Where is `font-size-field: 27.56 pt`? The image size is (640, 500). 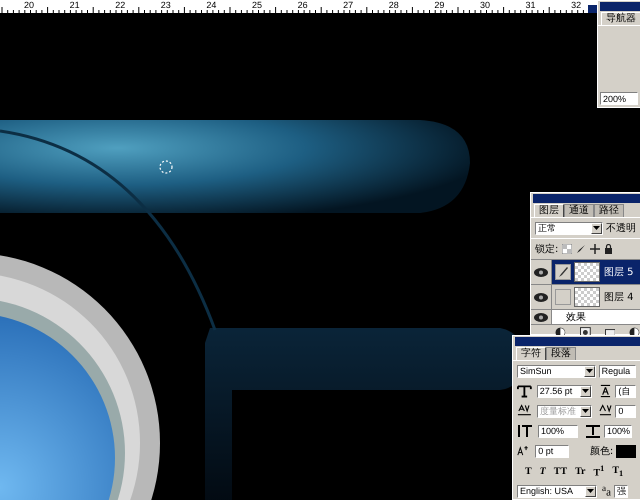 font-size-field: 27.56 pt is located at coordinates (564, 391).